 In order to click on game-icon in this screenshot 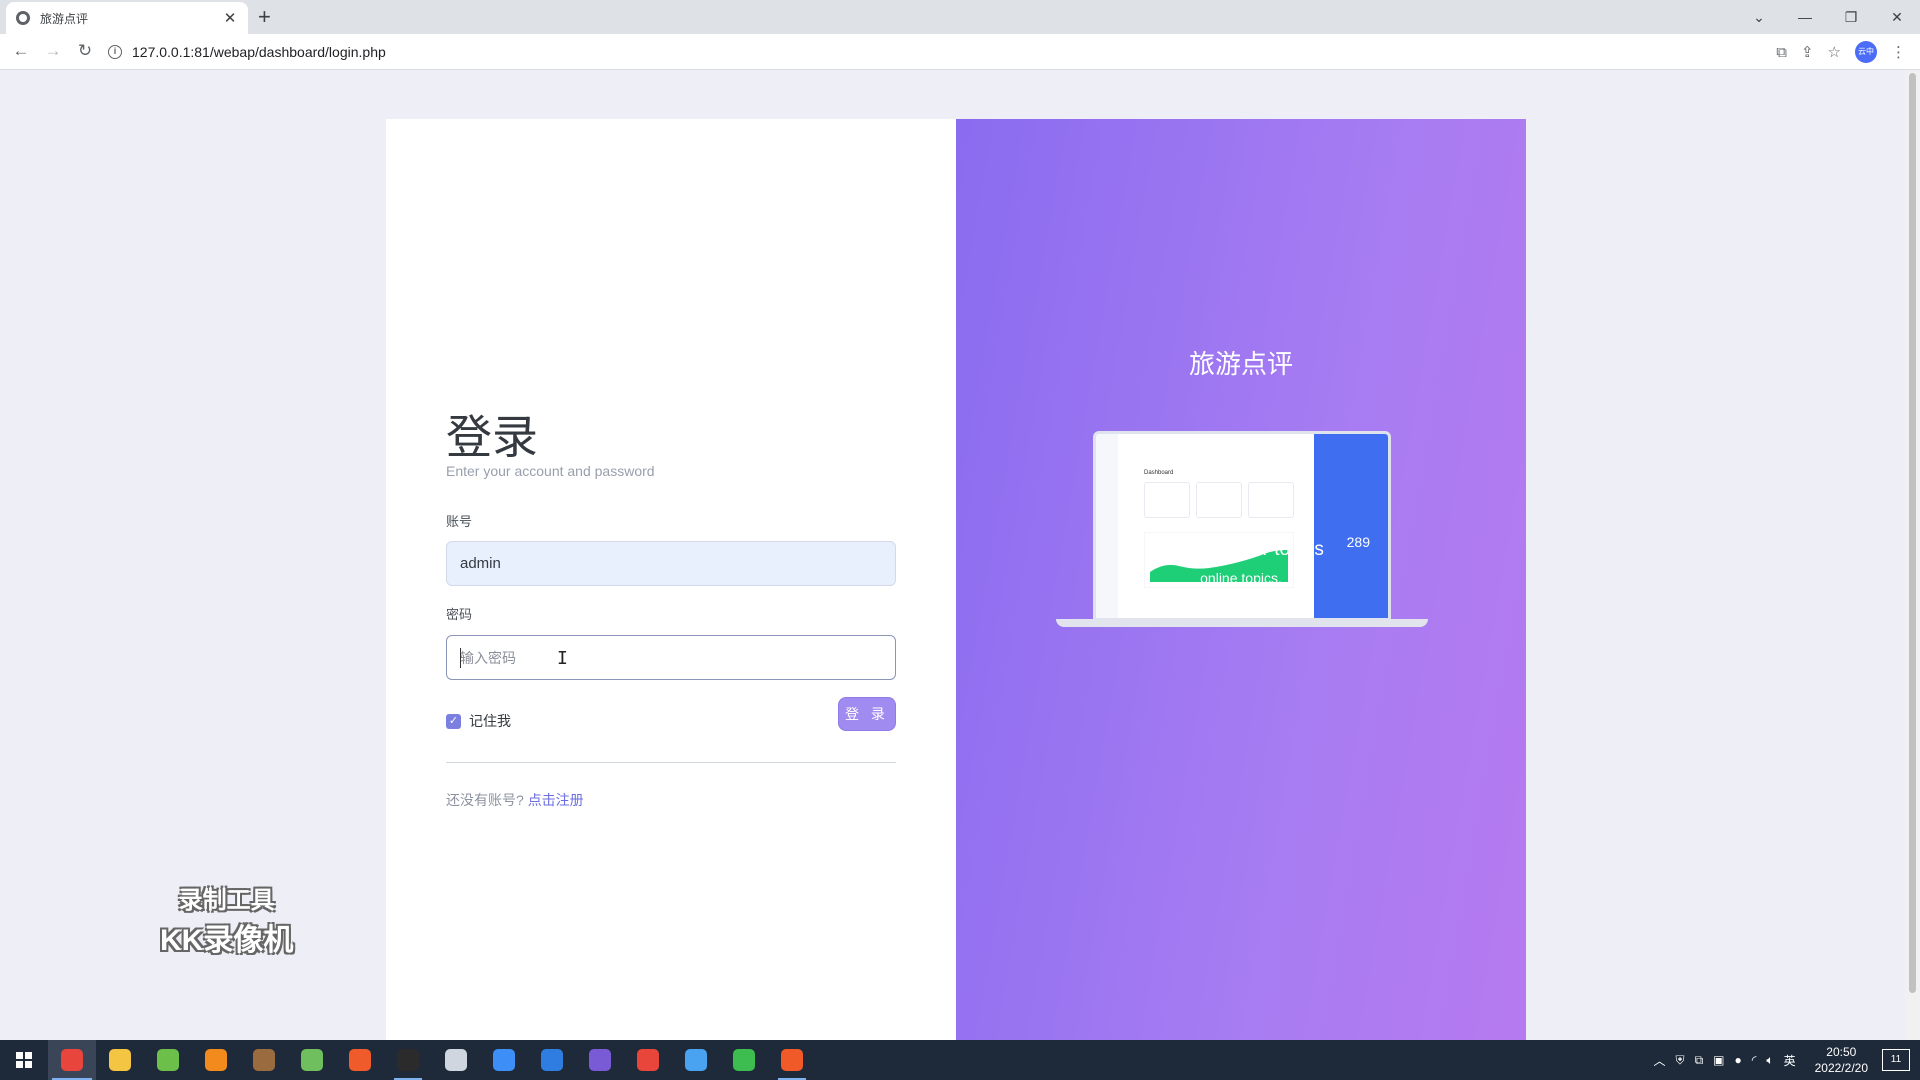, I will do `click(264, 1060)`.